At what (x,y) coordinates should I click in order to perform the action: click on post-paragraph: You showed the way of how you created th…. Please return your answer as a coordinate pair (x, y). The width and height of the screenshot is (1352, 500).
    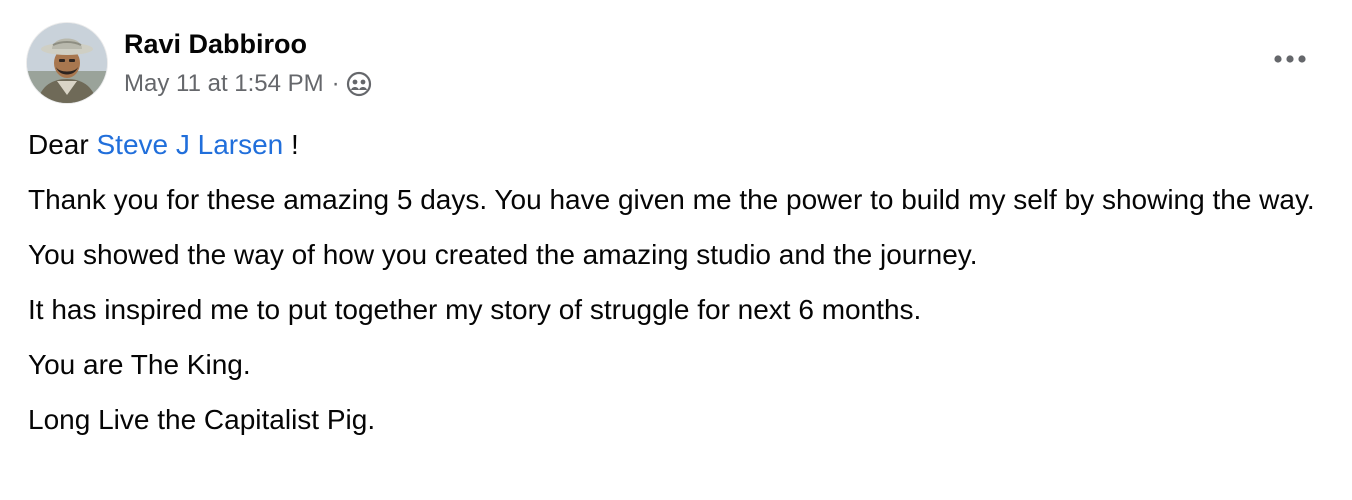
    Looking at the image, I should click on (503, 254).